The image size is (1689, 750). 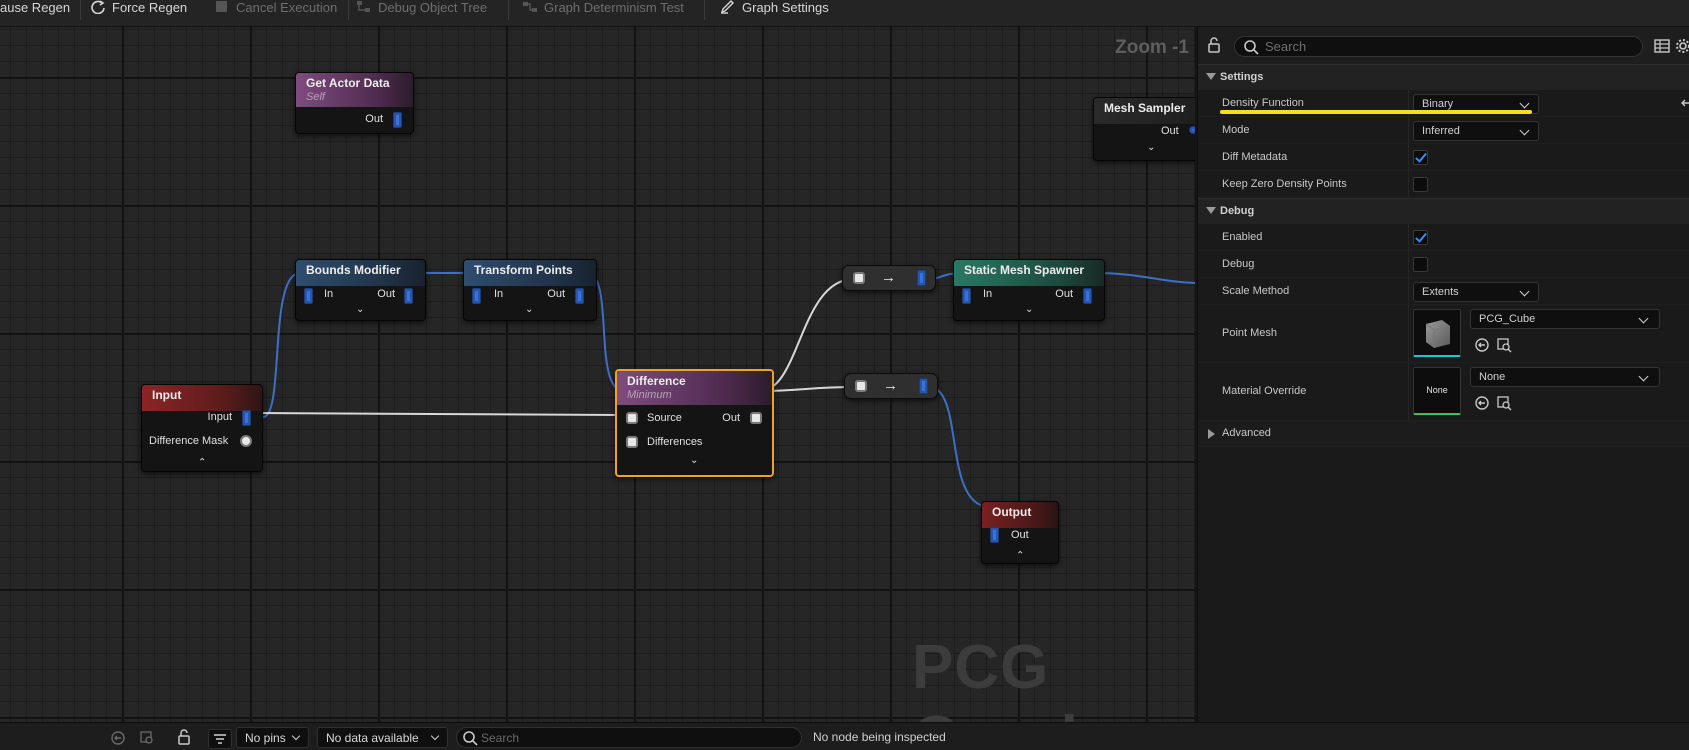 What do you see at coordinates (246, 418) in the screenshot?
I see `output-pin-input` at bounding box center [246, 418].